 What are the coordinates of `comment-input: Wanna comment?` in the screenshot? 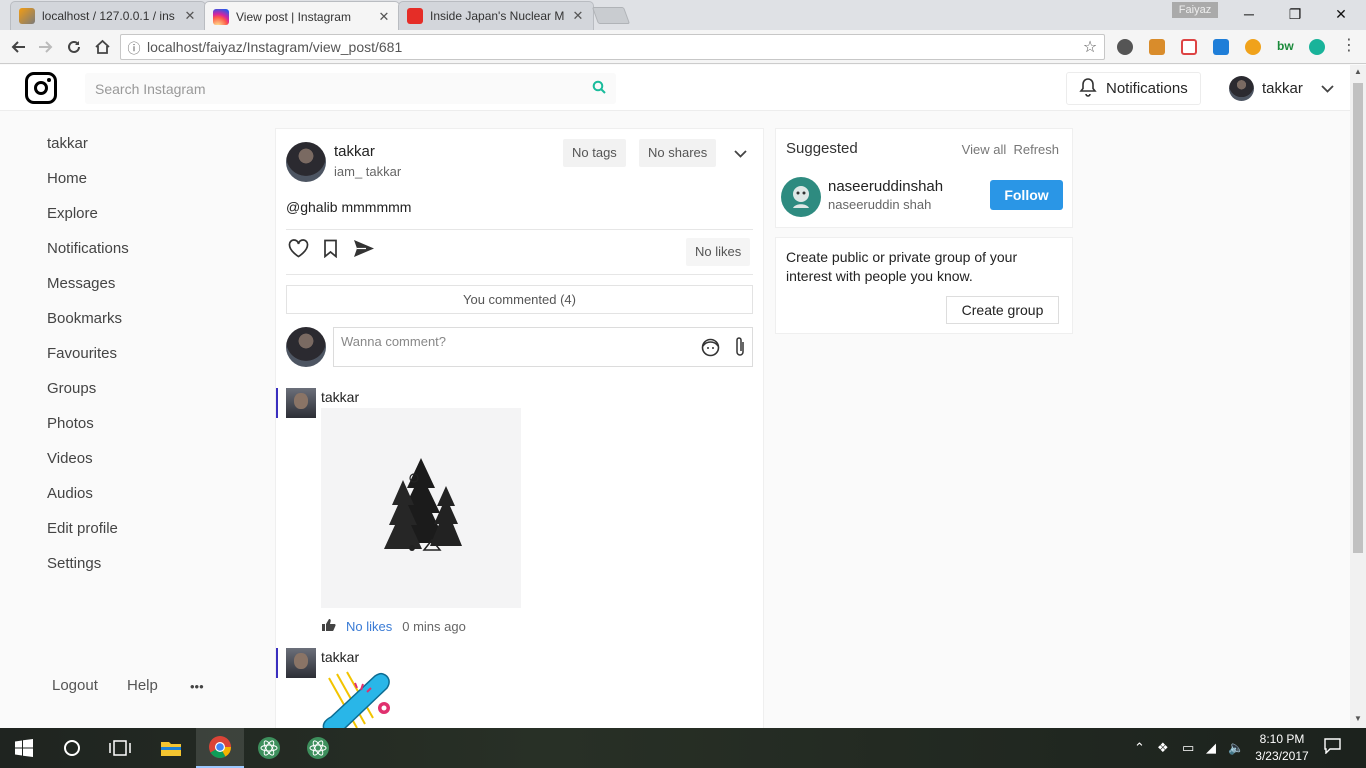 It's located at (543, 347).